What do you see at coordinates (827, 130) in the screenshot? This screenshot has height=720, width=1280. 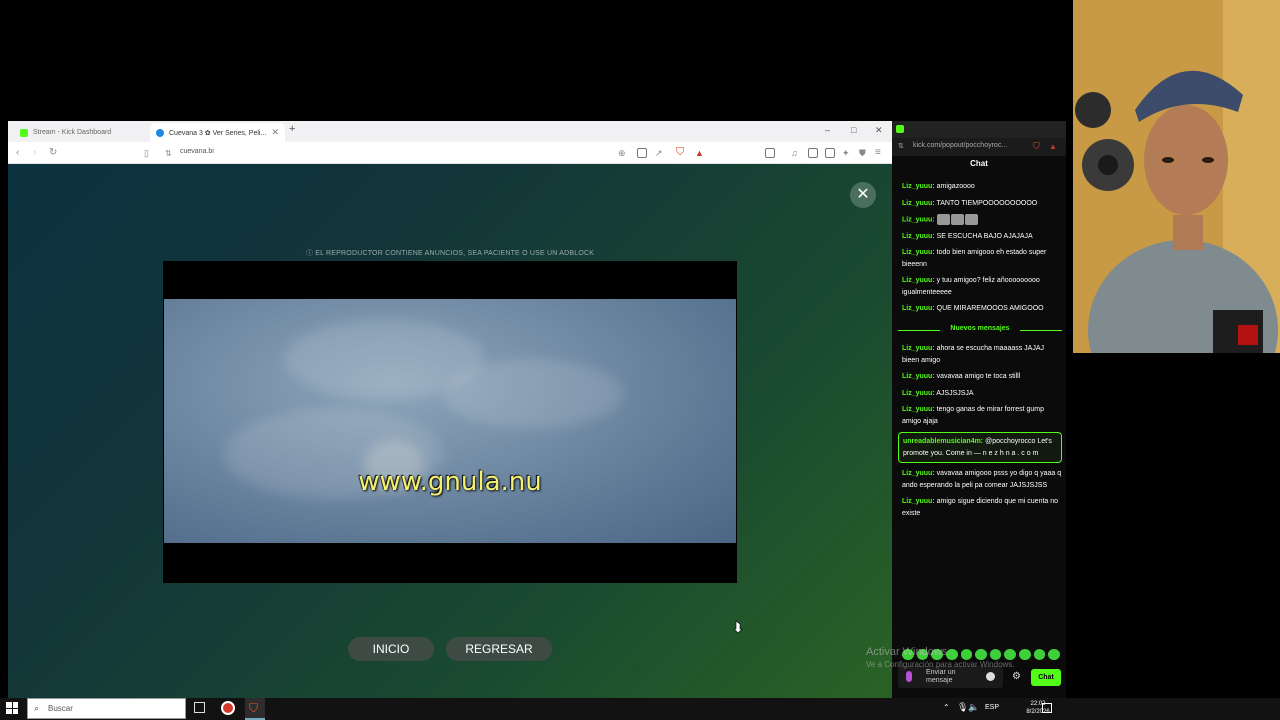 I see `minimize-button: –` at bounding box center [827, 130].